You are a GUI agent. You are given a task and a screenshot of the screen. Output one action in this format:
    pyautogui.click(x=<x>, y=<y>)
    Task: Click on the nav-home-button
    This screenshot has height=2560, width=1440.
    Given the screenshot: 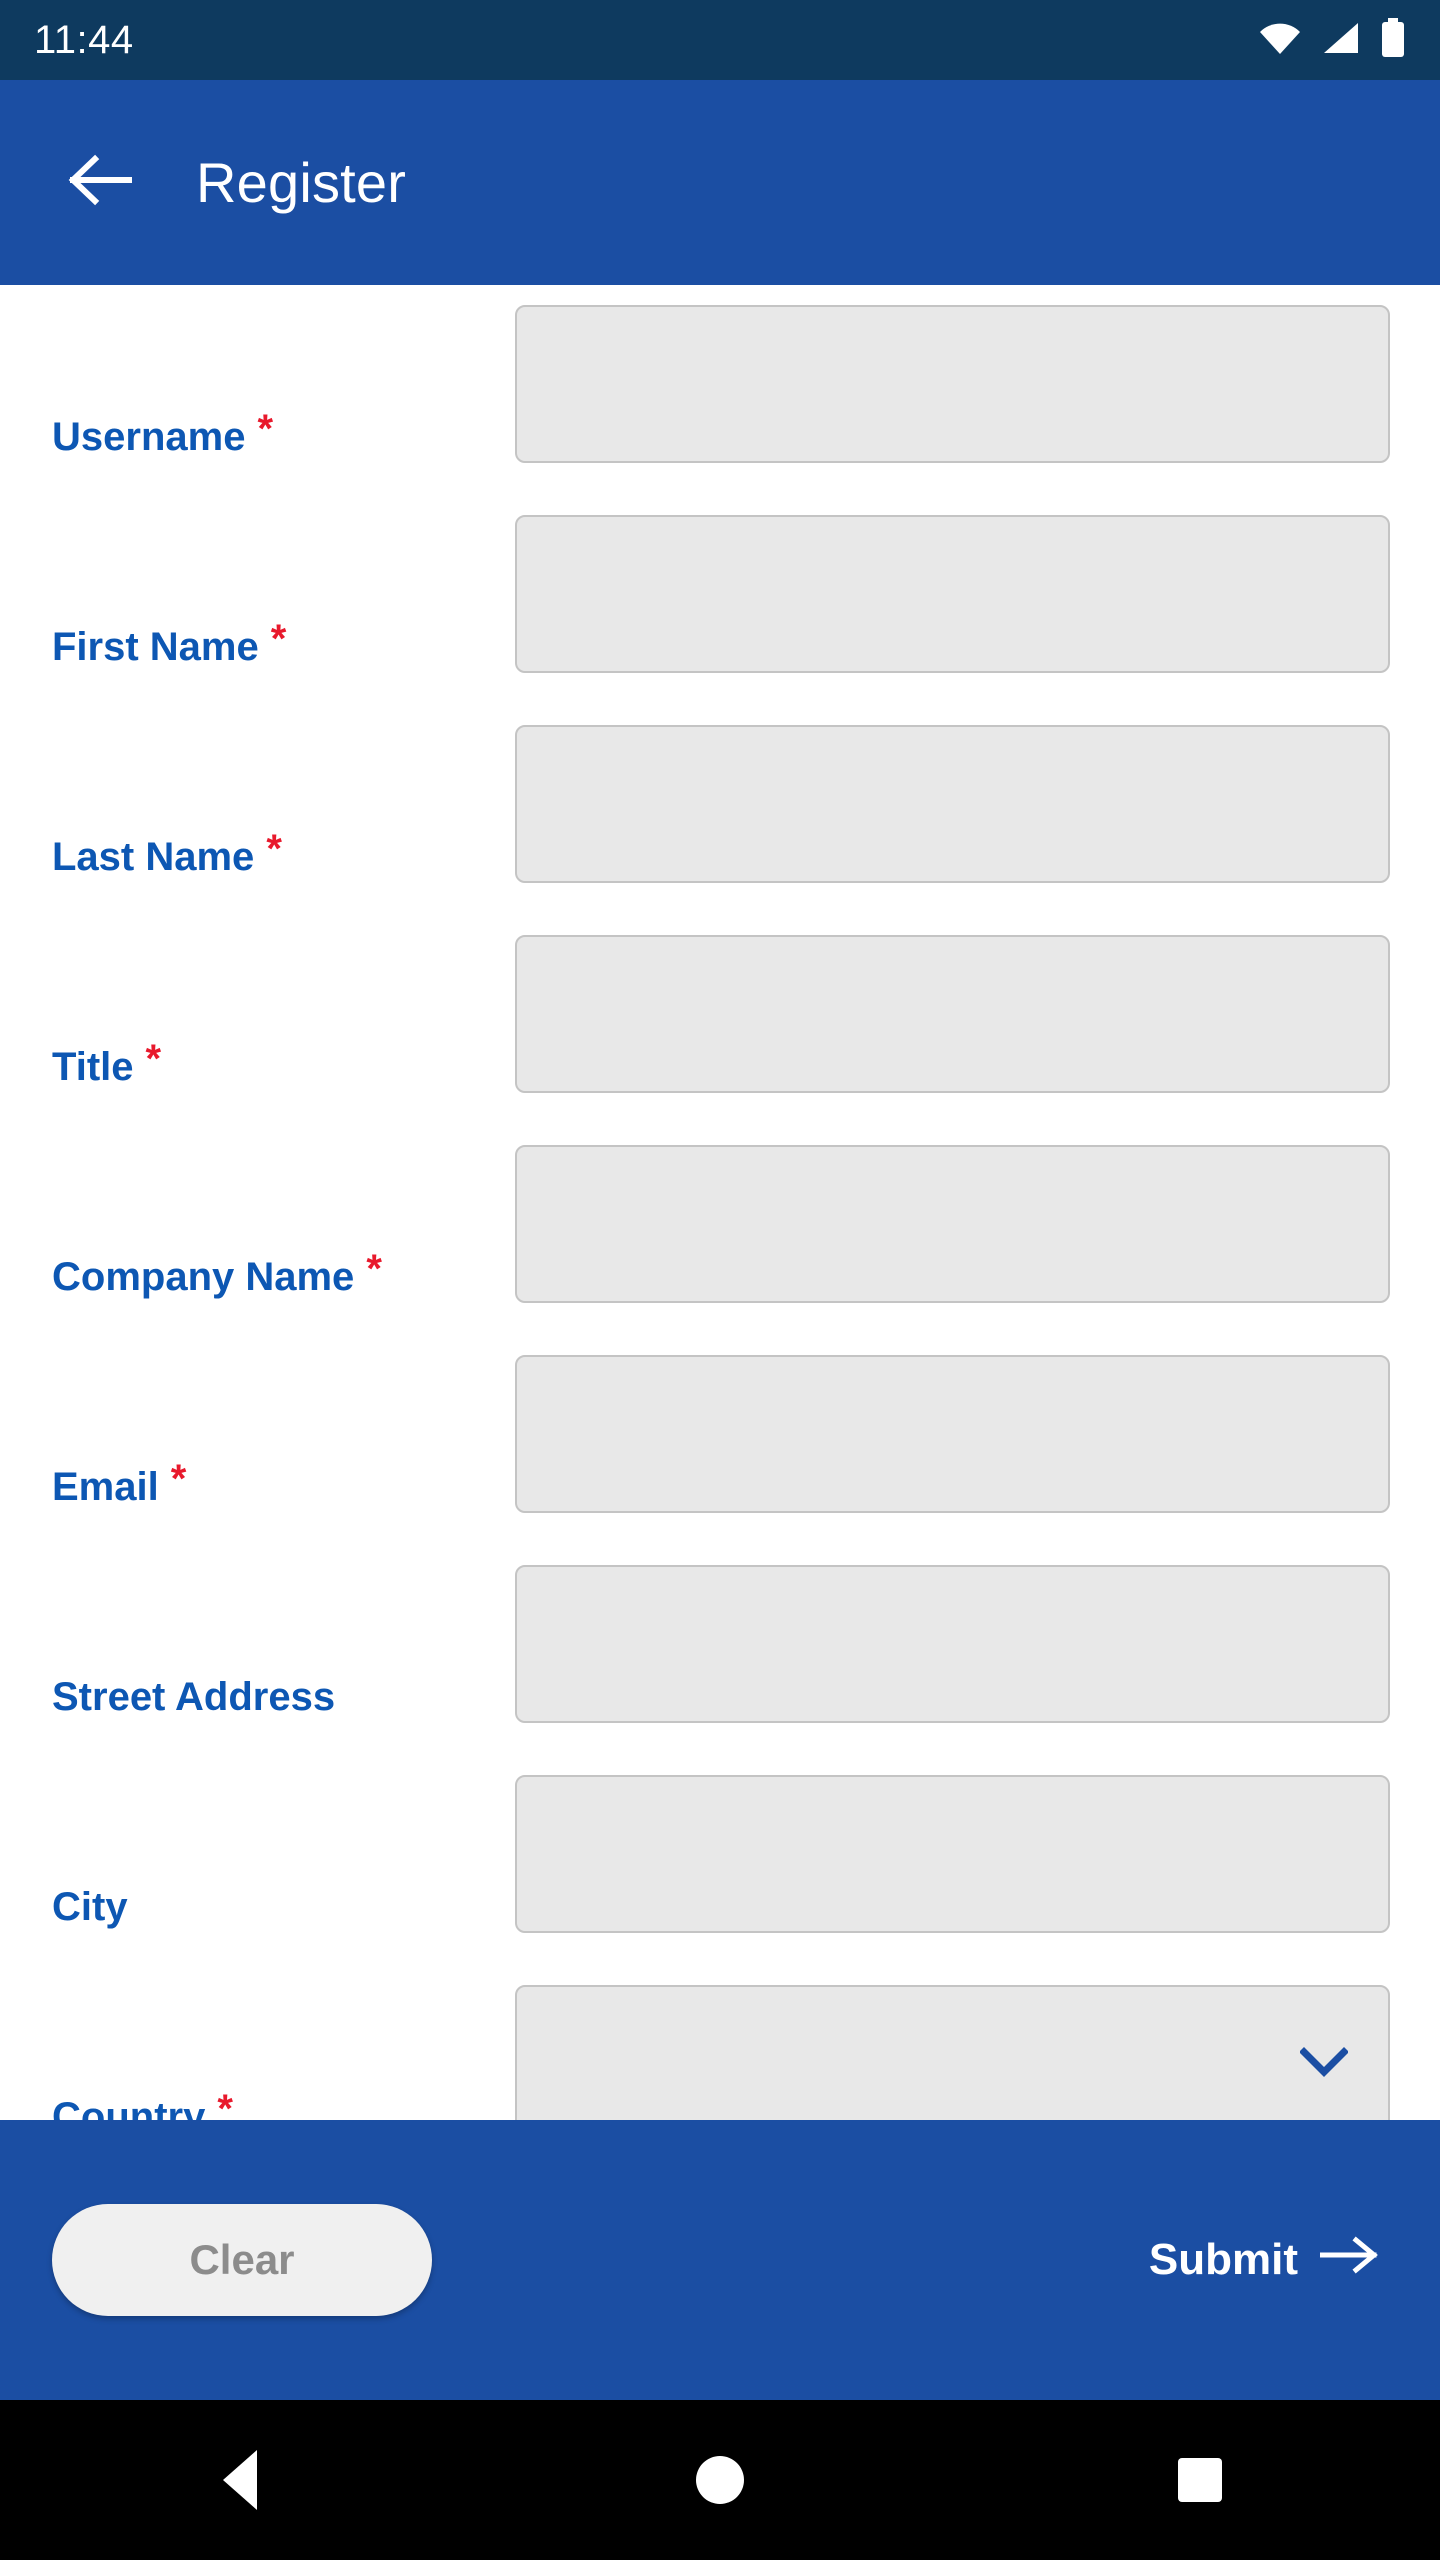 What is the action you would take?
    pyautogui.click(x=720, y=2480)
    